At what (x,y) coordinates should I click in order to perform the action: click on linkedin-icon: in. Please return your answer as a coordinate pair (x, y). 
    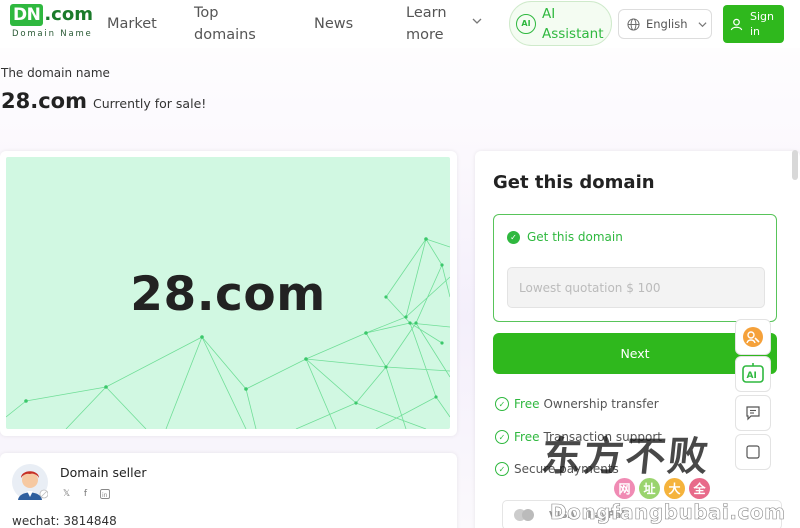
    Looking at the image, I should click on (104, 493).